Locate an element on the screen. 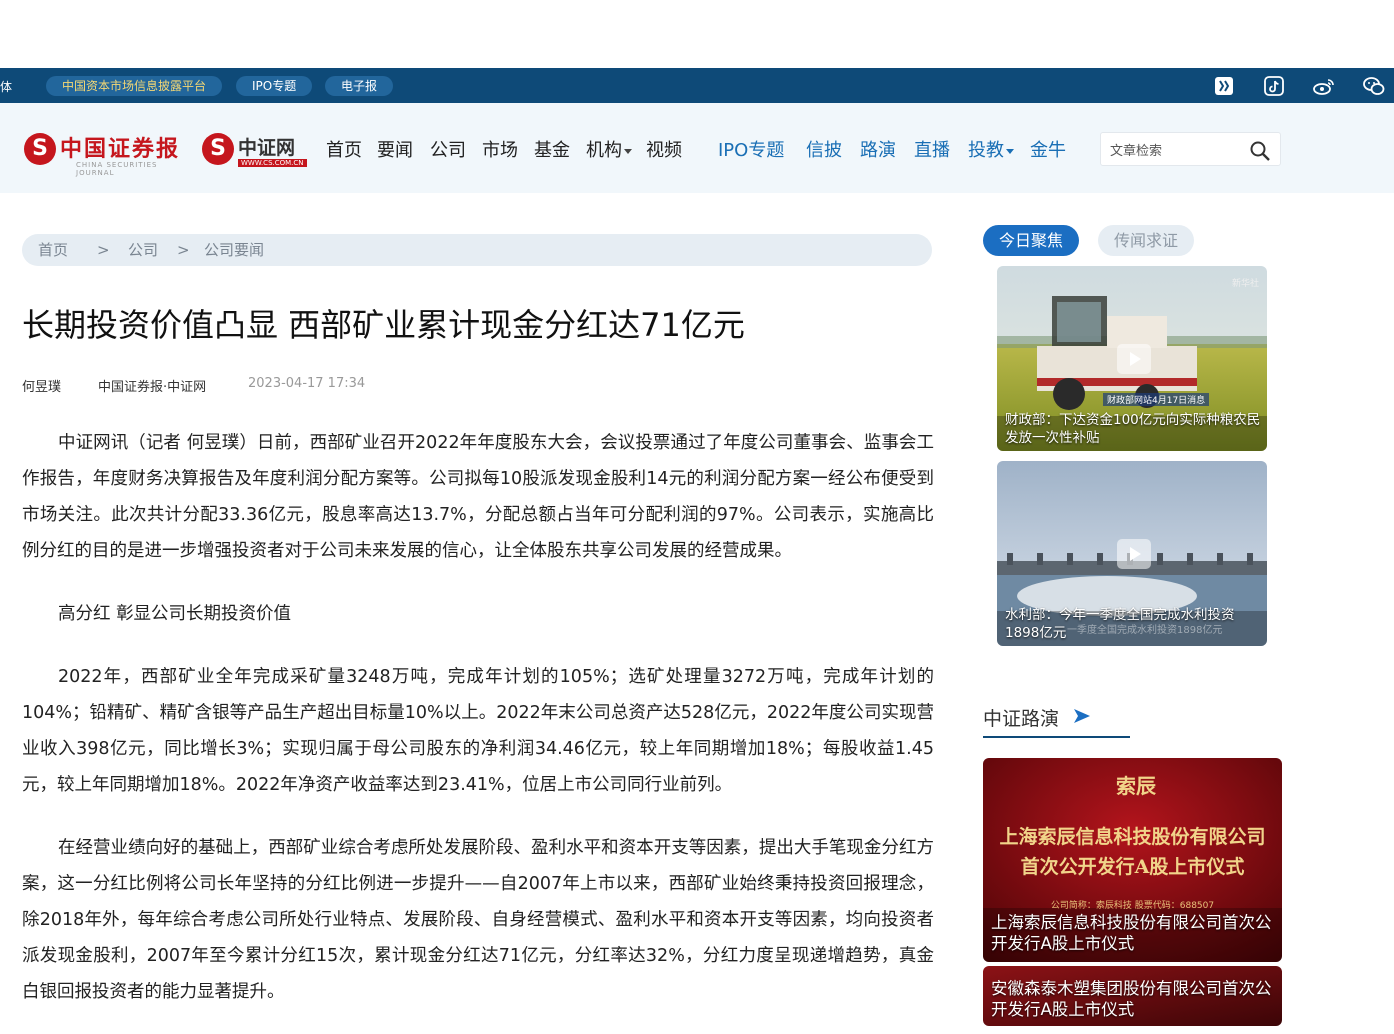  roadshow-card: 安徽森泰木塑集团股份有限公司首次公开发行A股上市仪式 is located at coordinates (1132, 996).